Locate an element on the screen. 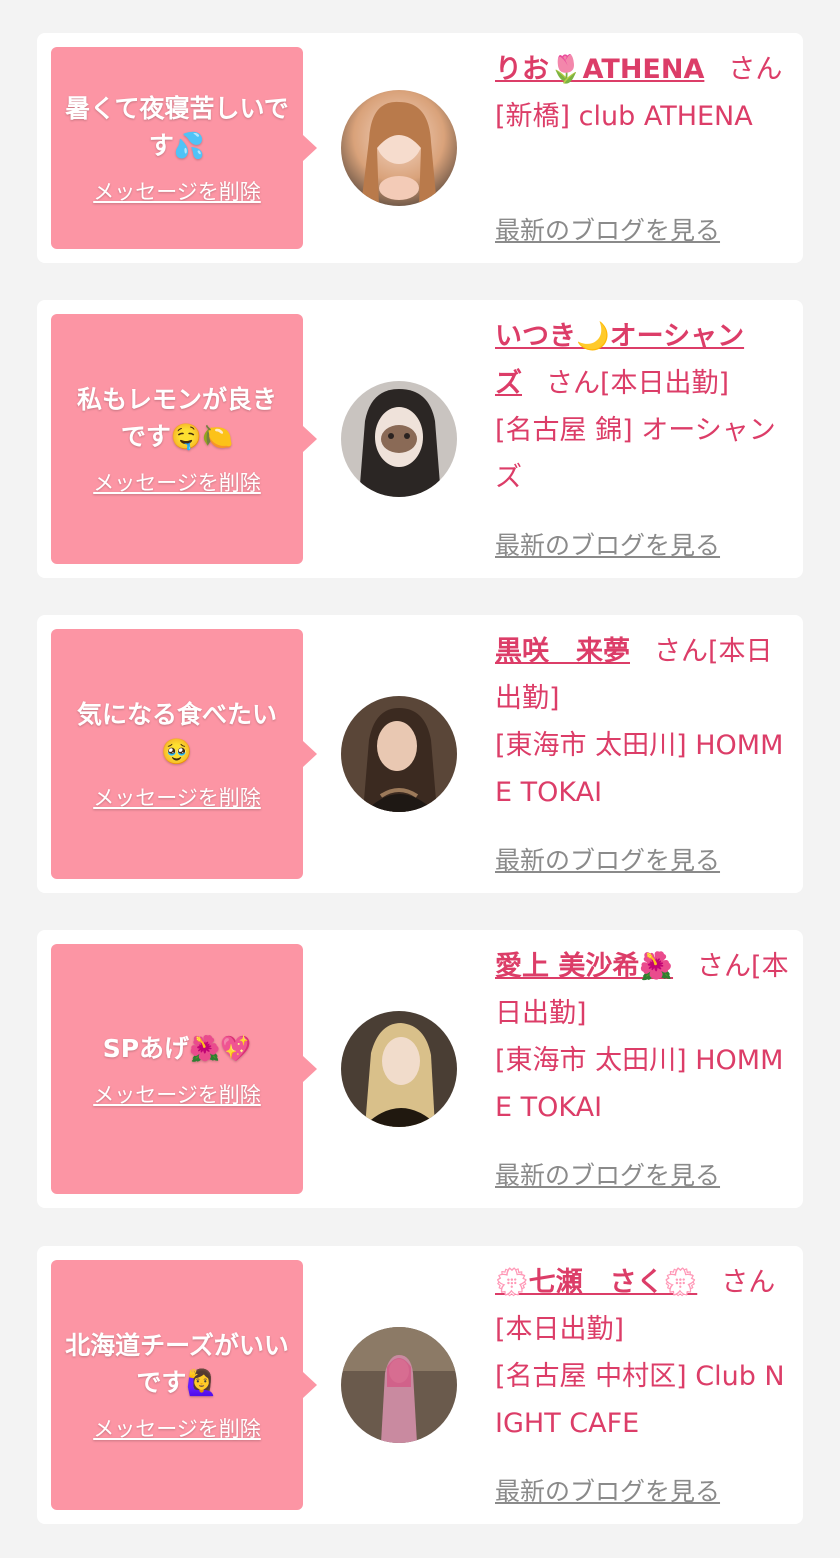 This screenshot has height=1558, width=840. message-bubble: 気になる食べたい🥹 メッセージを削除 is located at coordinates (184, 754).